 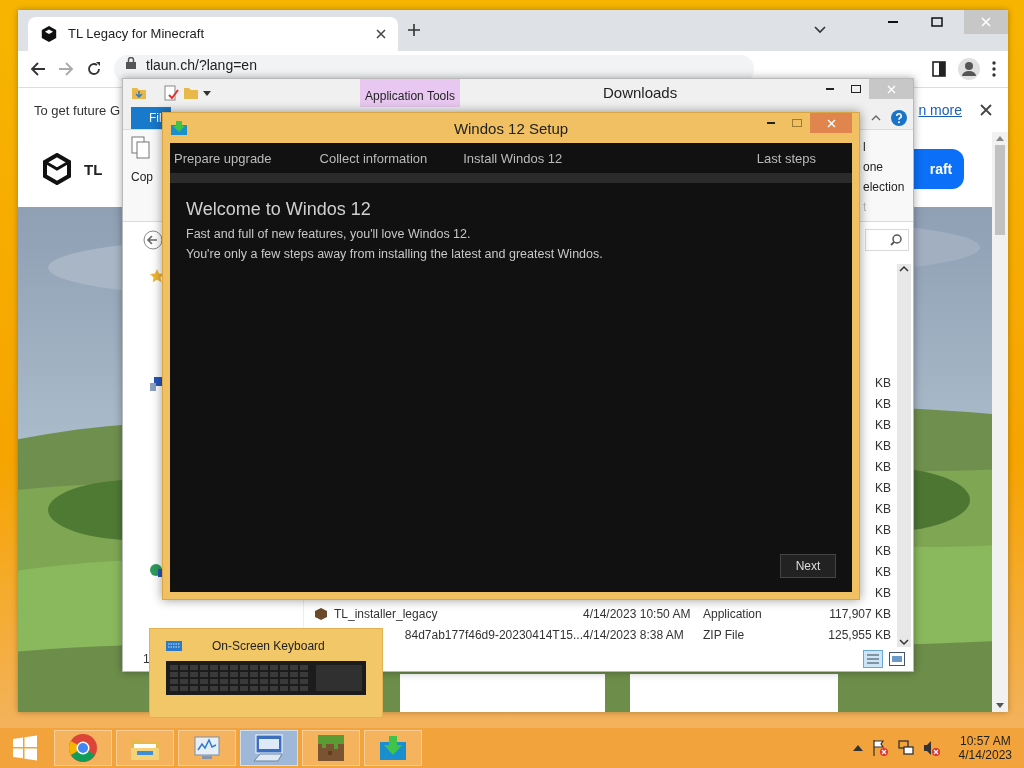 I want to click on ribbon-option: l, so click(x=887, y=147).